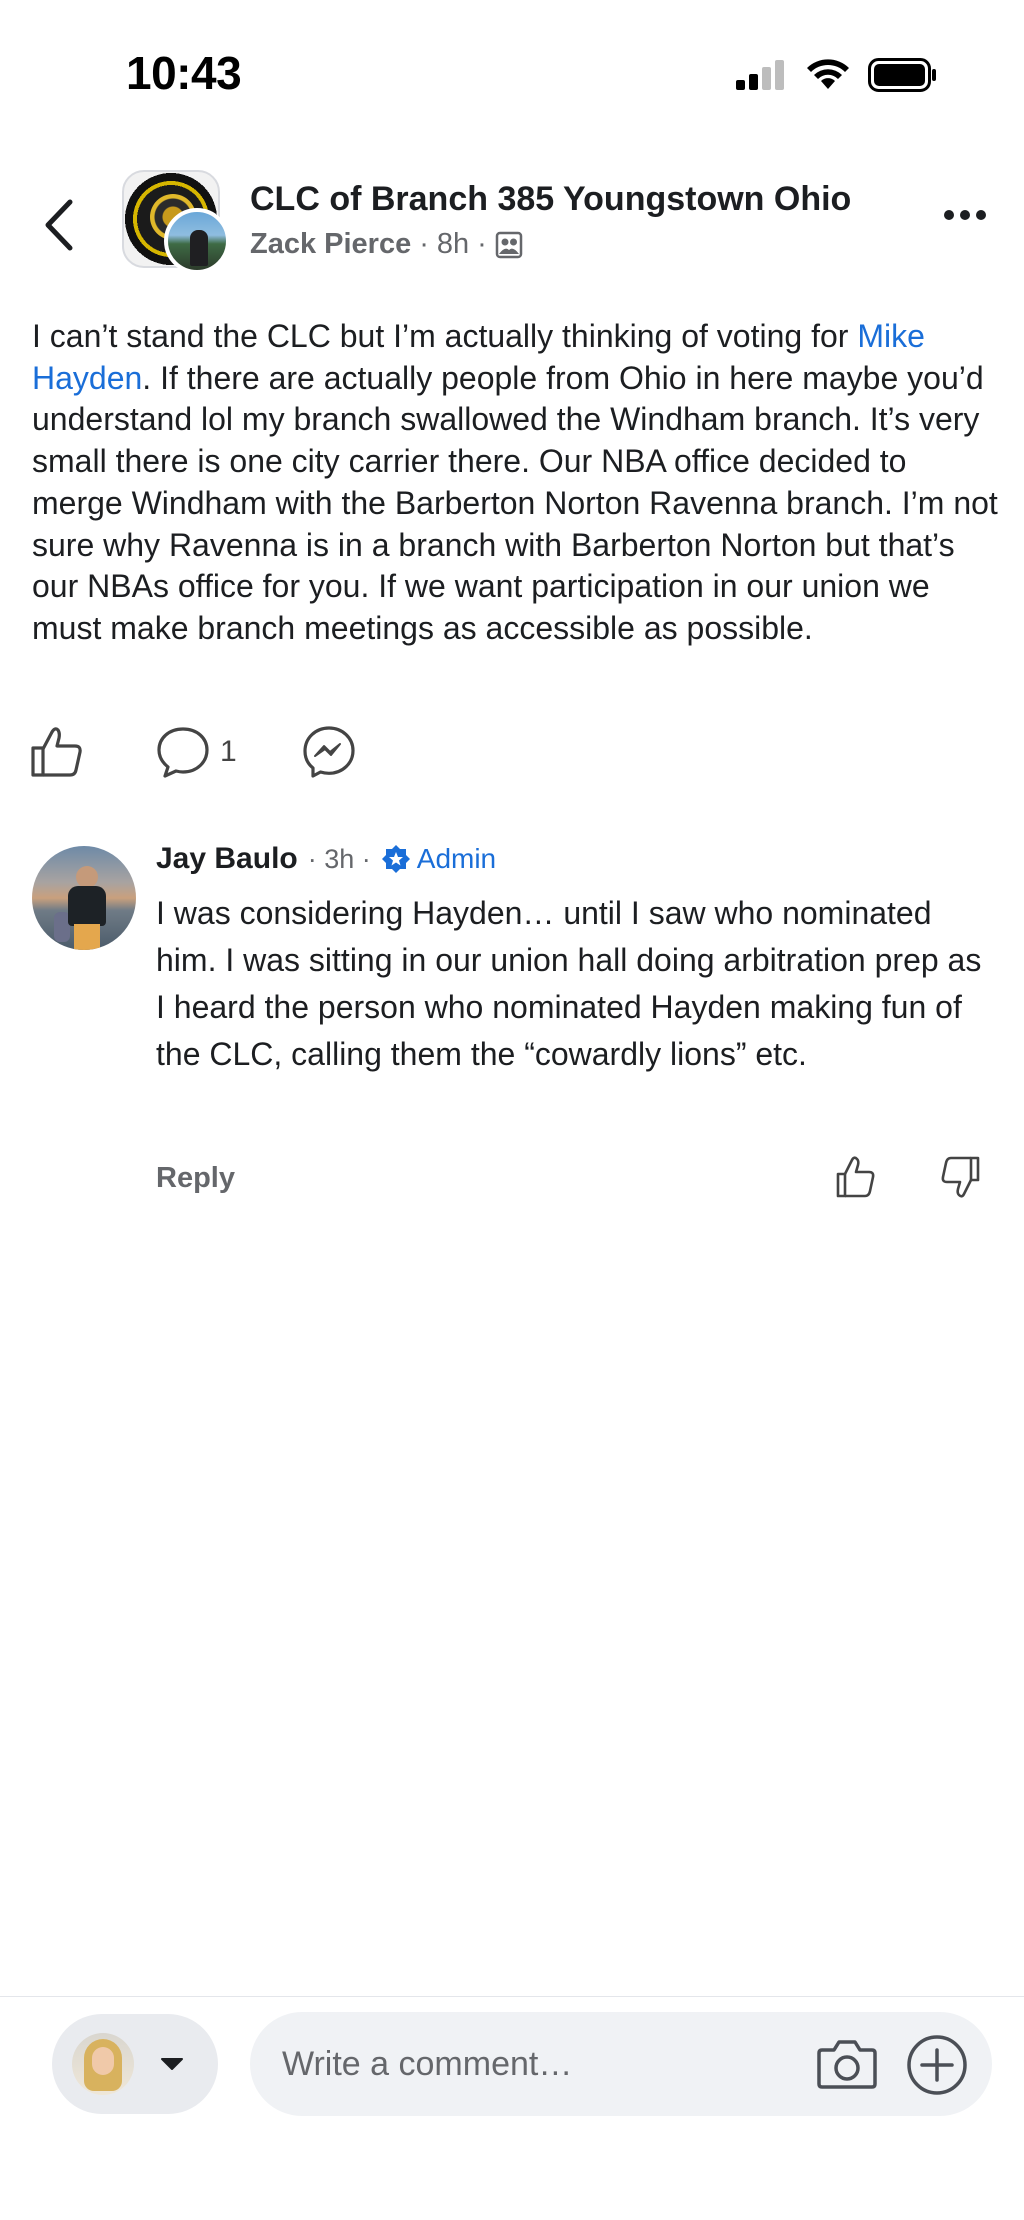 The image size is (1024, 2220). Describe the element at coordinates (902, 75) in the screenshot. I see `battery-icon` at that location.